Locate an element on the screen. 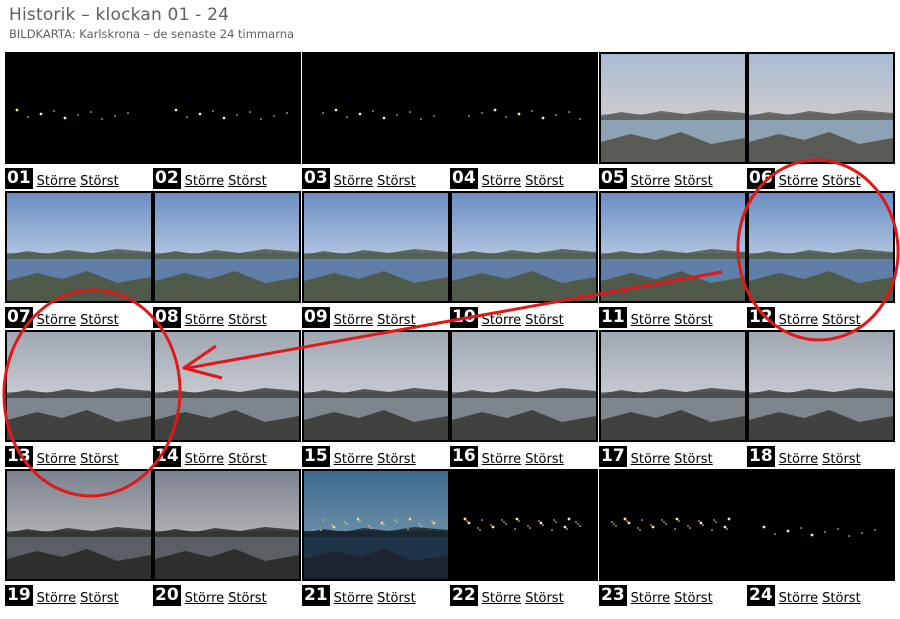 This screenshot has height=619, width=900. hour-label: 05 is located at coordinates (613, 178).